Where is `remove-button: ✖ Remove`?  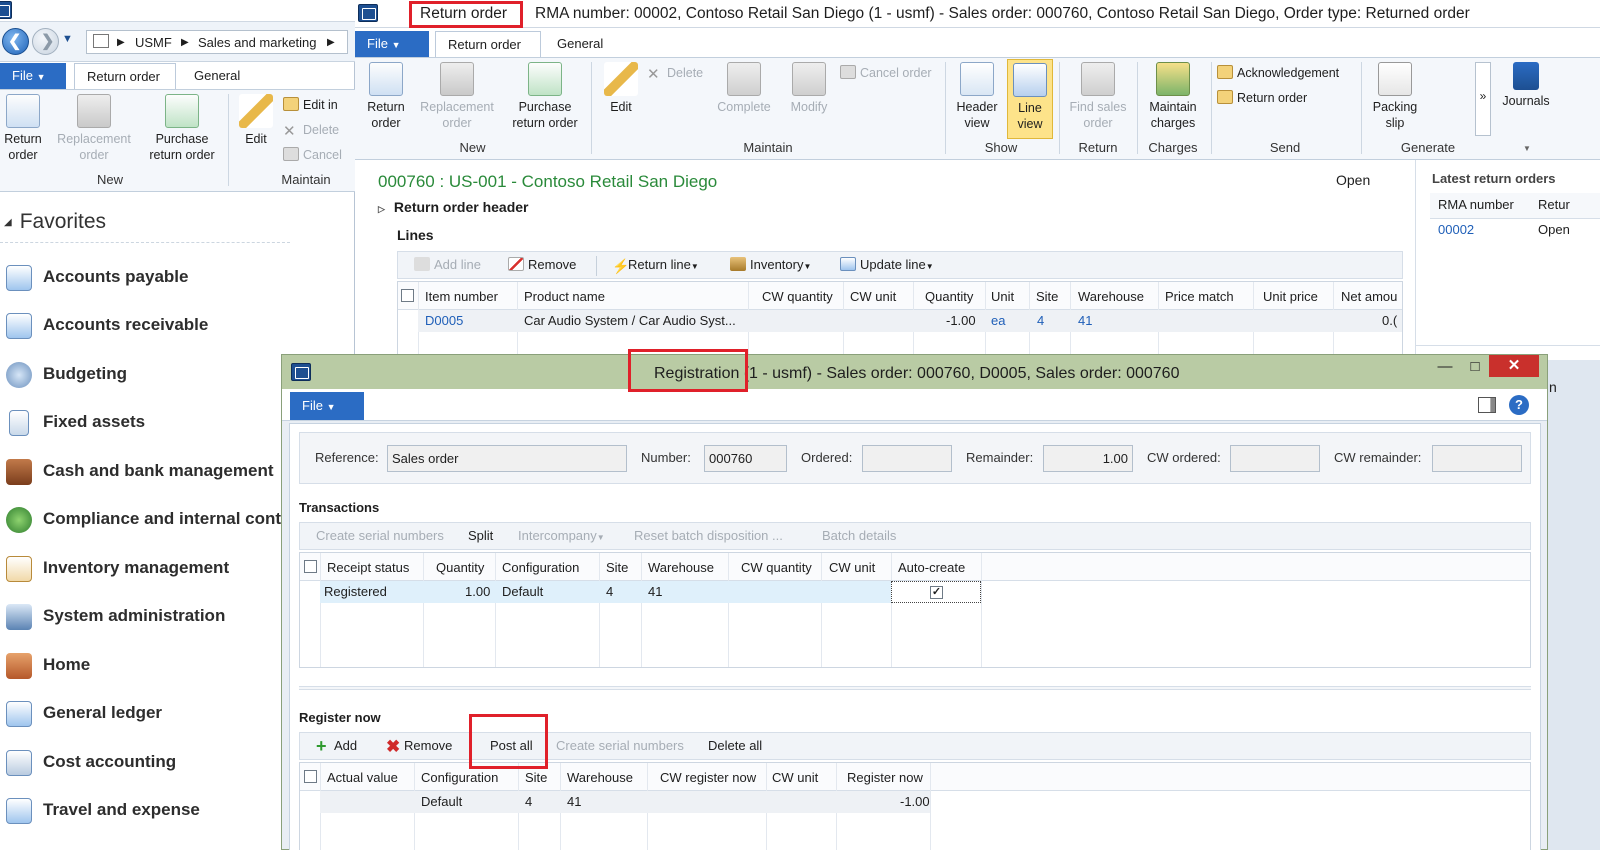 remove-button: ✖ Remove is located at coordinates (419, 746).